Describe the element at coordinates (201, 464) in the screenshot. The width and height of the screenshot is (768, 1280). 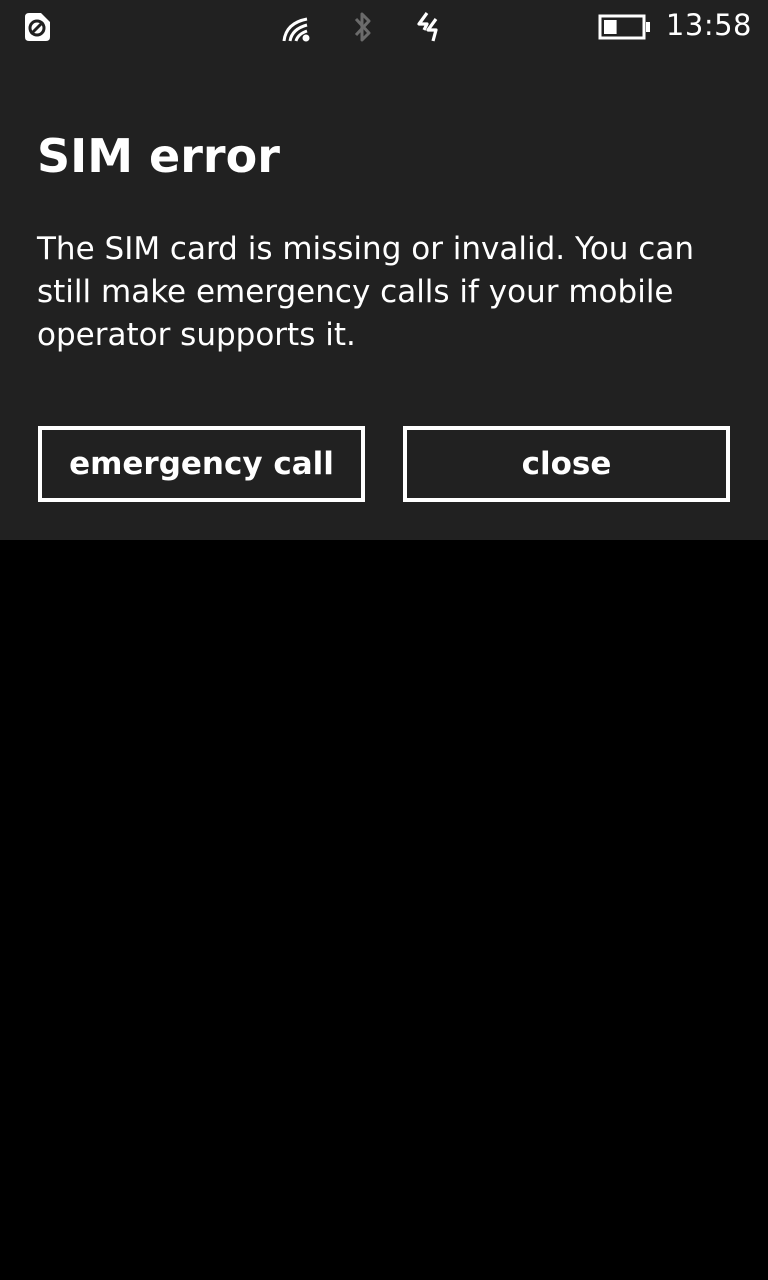
I see `emergency-call-button: emergency call` at that location.